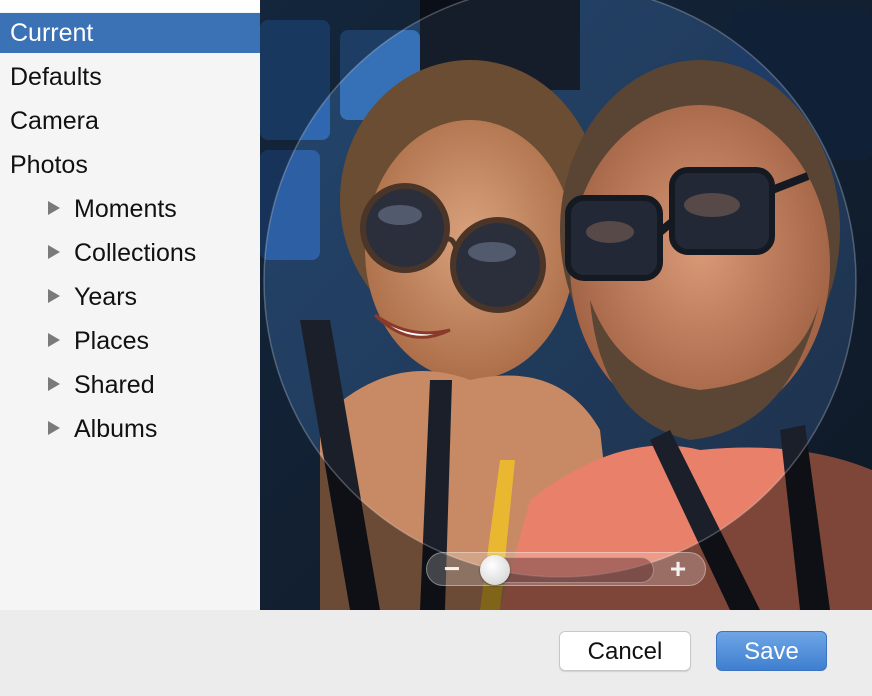 Image resolution: width=872 pixels, height=696 pixels. What do you see at coordinates (130, 121) in the screenshot?
I see `sidebar-item-camera: Camera` at bounding box center [130, 121].